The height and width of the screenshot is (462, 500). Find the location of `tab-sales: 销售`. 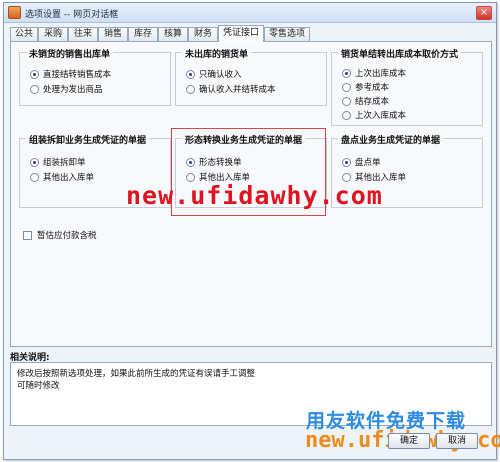

tab-sales: 销售 is located at coordinates (113, 34).